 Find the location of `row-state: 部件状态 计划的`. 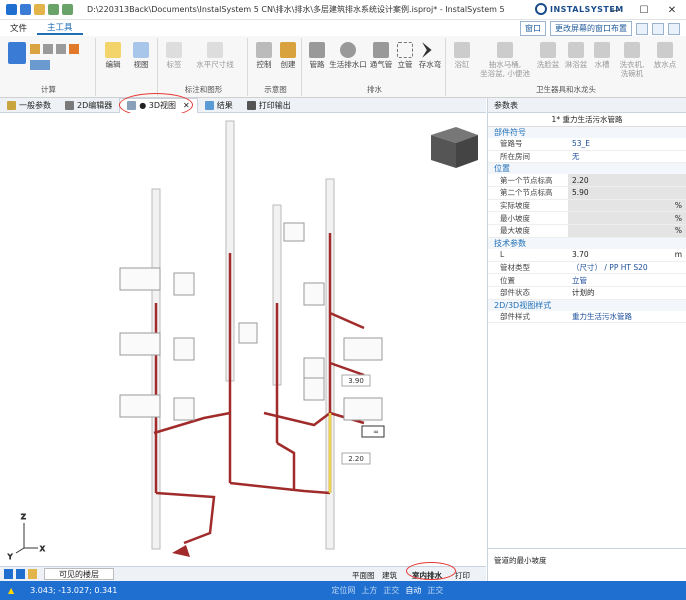

row-state: 部件状态 计划的 is located at coordinates (587, 293).